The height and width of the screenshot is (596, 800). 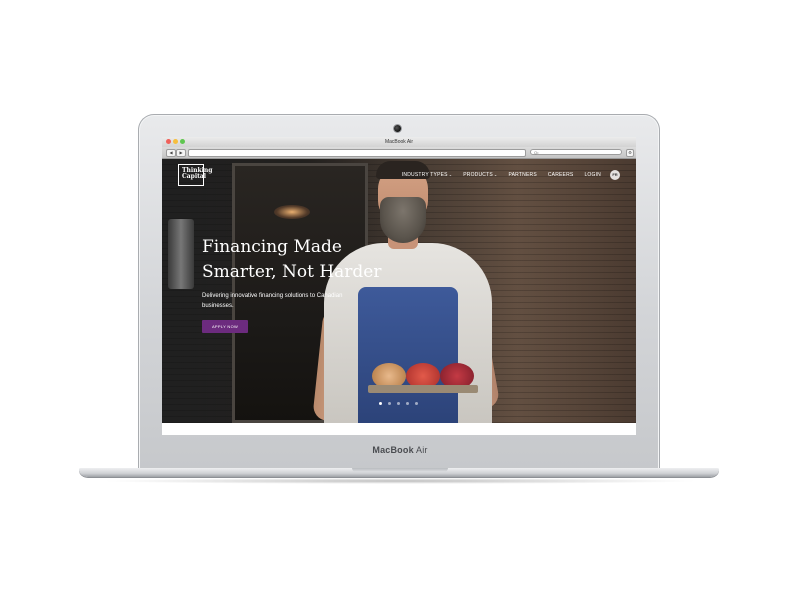 What do you see at coordinates (393, 450) in the screenshot?
I see `bezel-label-brand: MacBook` at bounding box center [393, 450].